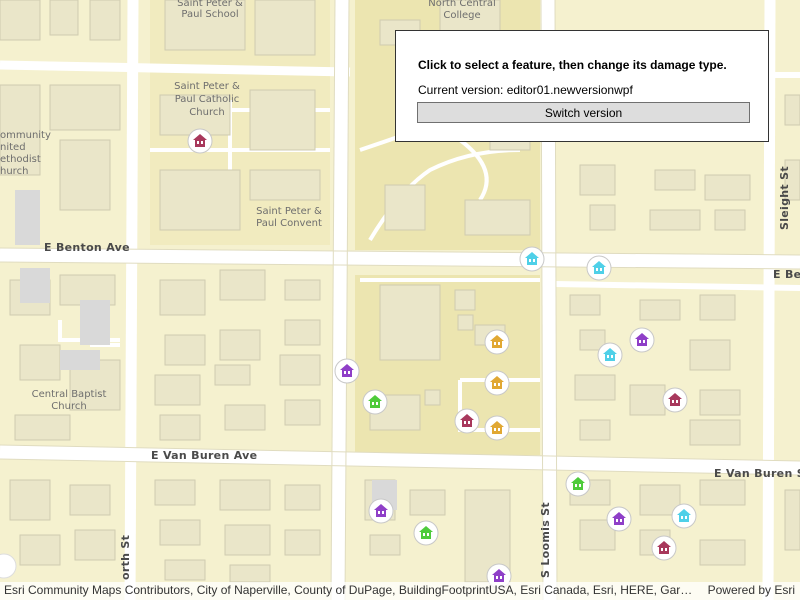  I want to click on label-baptist: Central Baptist, so click(69, 394).